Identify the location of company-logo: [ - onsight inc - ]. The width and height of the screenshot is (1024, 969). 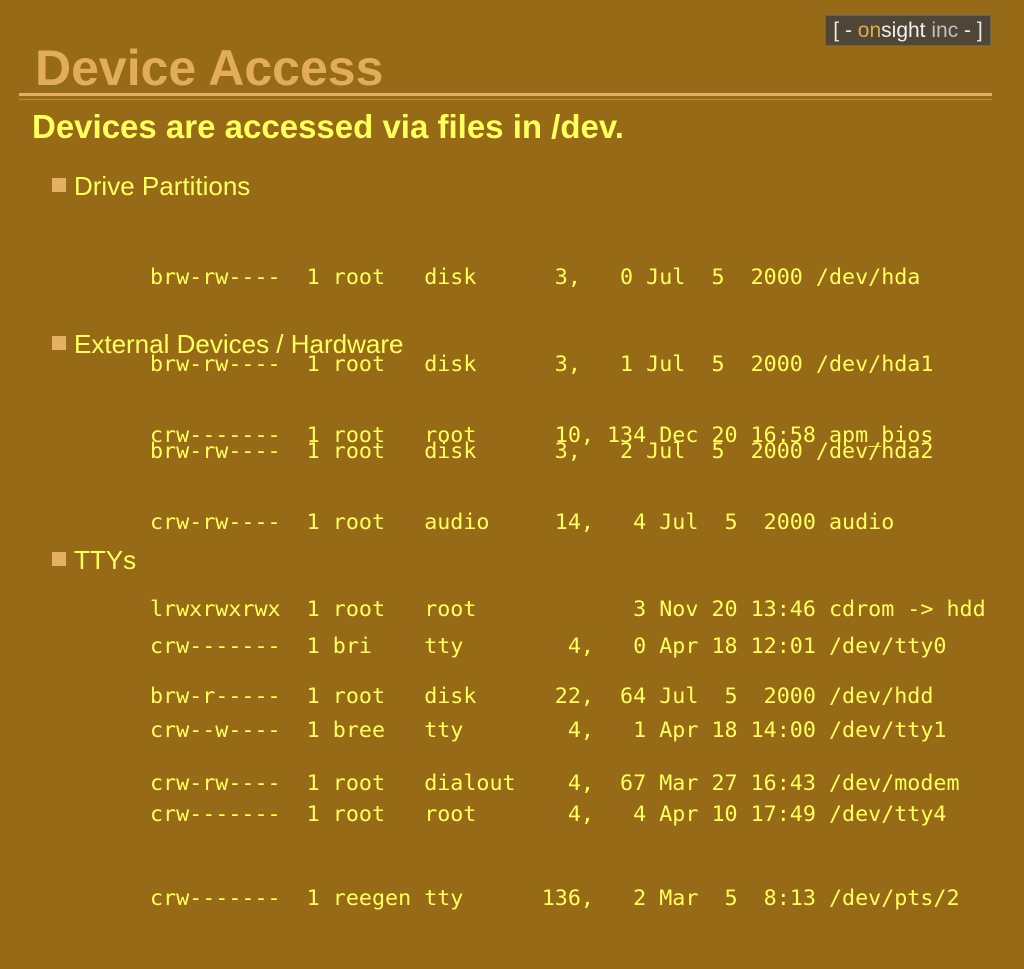
(908, 30).